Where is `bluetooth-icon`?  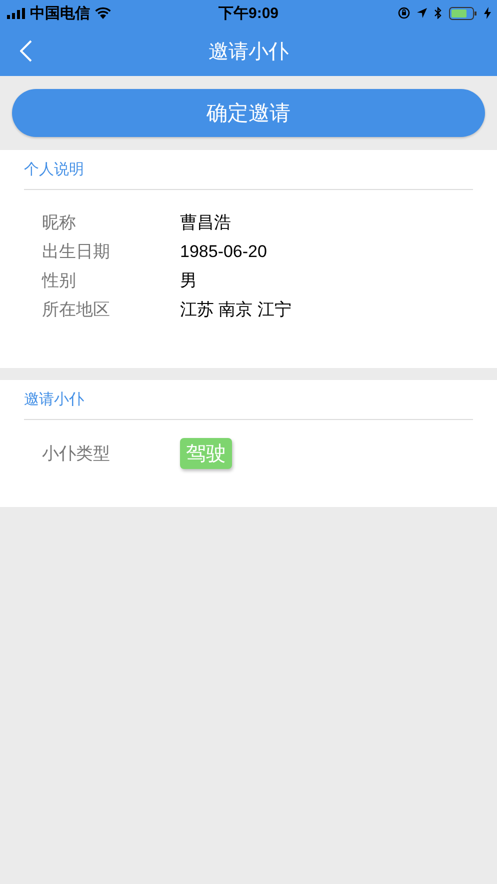
bluetooth-icon is located at coordinates (438, 13).